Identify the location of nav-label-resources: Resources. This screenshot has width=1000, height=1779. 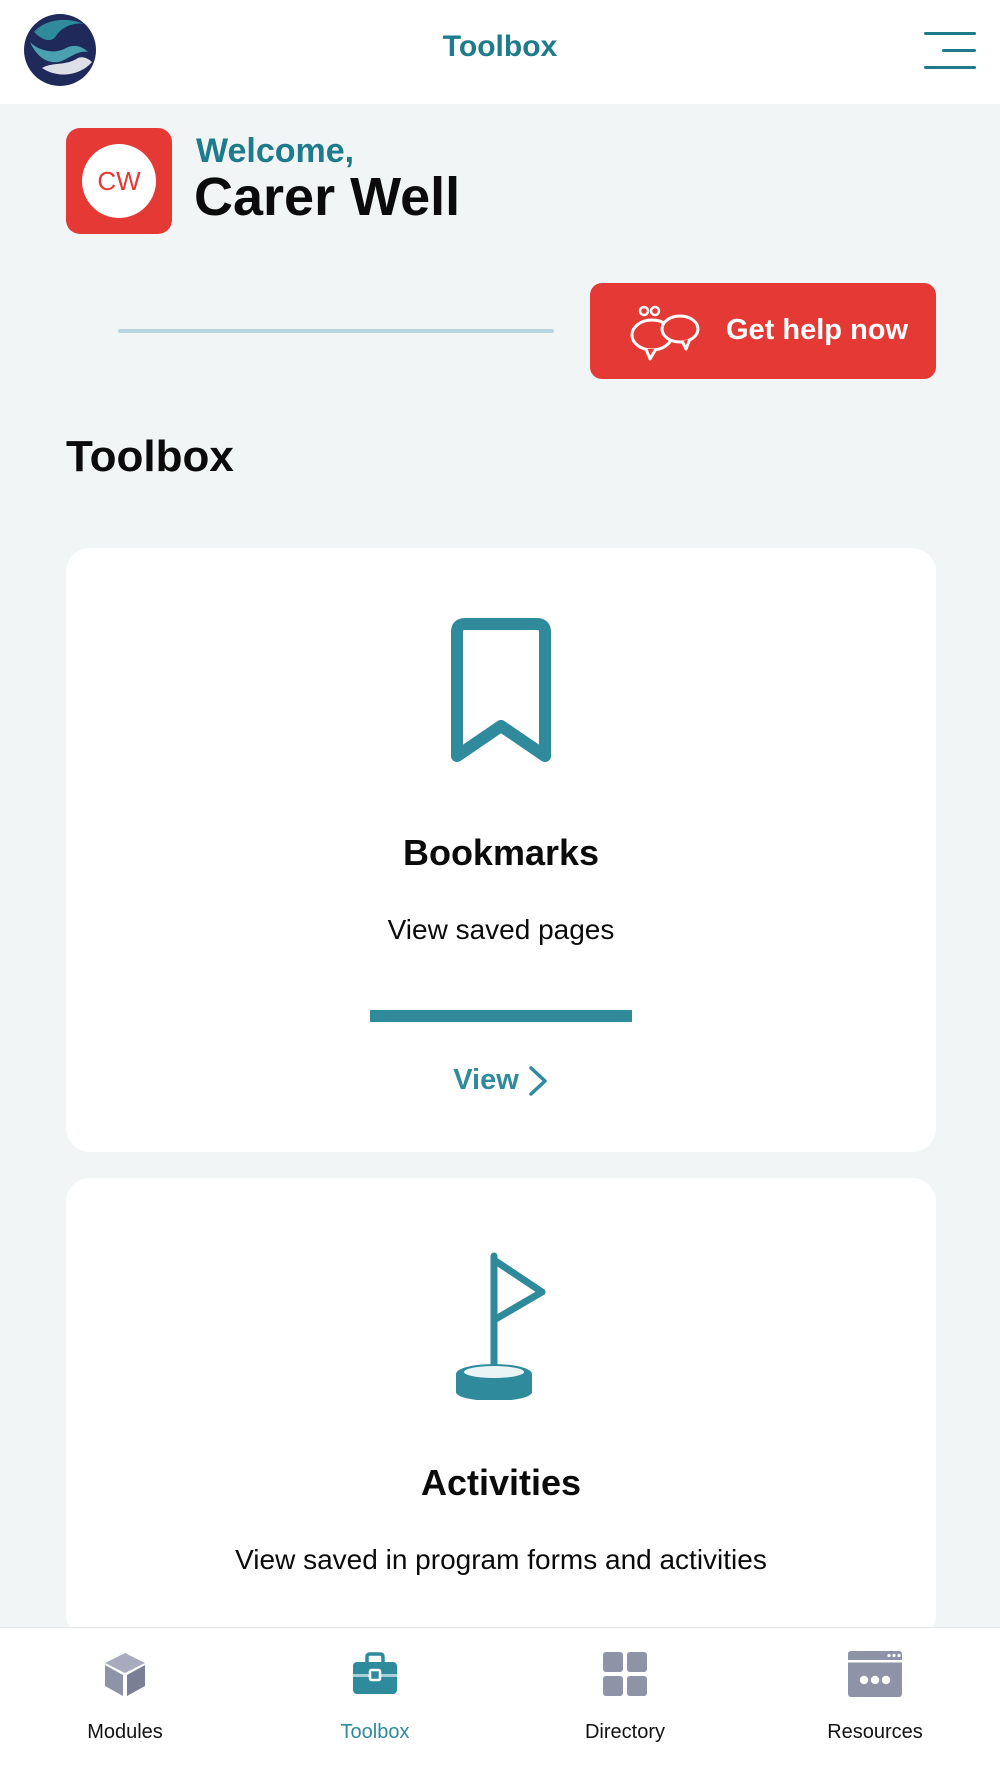
(875, 1732).